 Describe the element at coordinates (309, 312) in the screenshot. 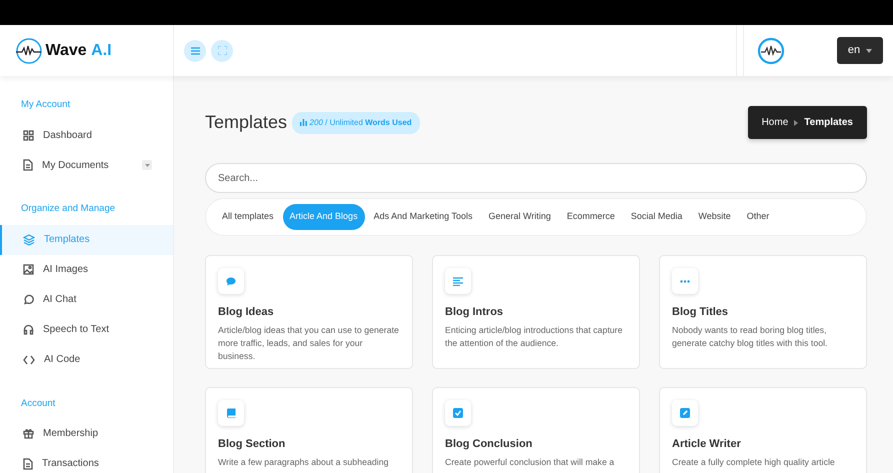

I see `template-card: Blog Ideas Article/blog ideas that you can use to generate more traffic, leads, and sales for your business.` at that location.